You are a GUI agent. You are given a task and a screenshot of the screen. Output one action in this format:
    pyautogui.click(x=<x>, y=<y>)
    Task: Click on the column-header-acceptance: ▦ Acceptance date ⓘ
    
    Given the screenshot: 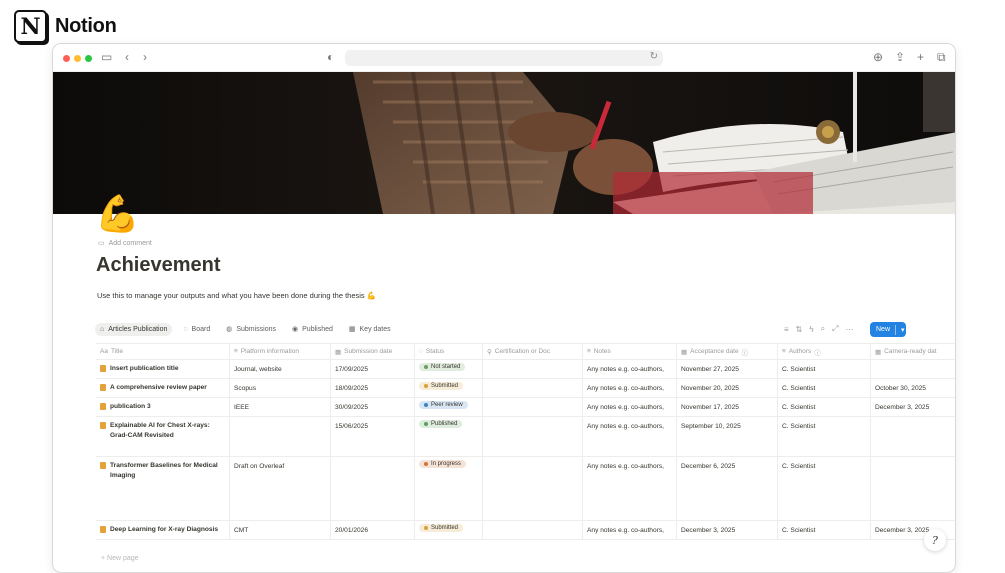 What is the action you would take?
    pyautogui.click(x=727, y=351)
    